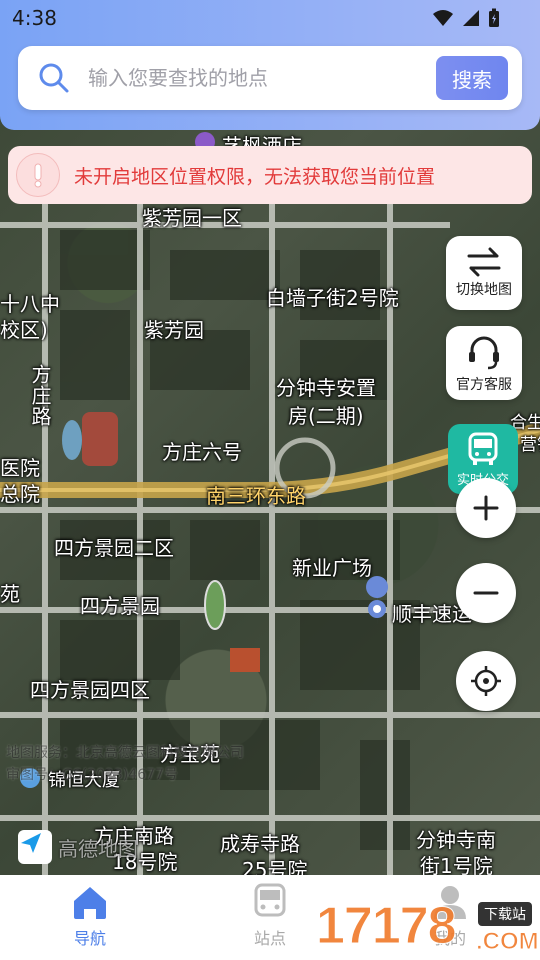 The image size is (540, 960). I want to click on wifi-icon, so click(443, 18).